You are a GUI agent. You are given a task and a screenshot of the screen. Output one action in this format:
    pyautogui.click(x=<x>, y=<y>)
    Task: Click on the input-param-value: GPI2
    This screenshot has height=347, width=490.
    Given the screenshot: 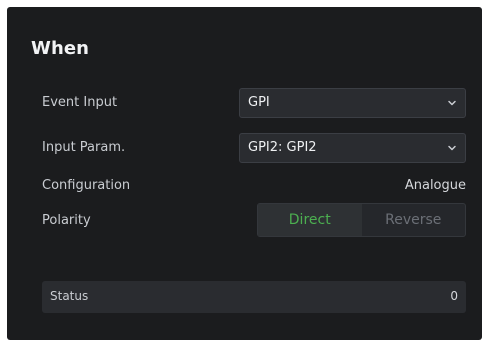 What is the action you would take?
    pyautogui.click(x=282, y=147)
    